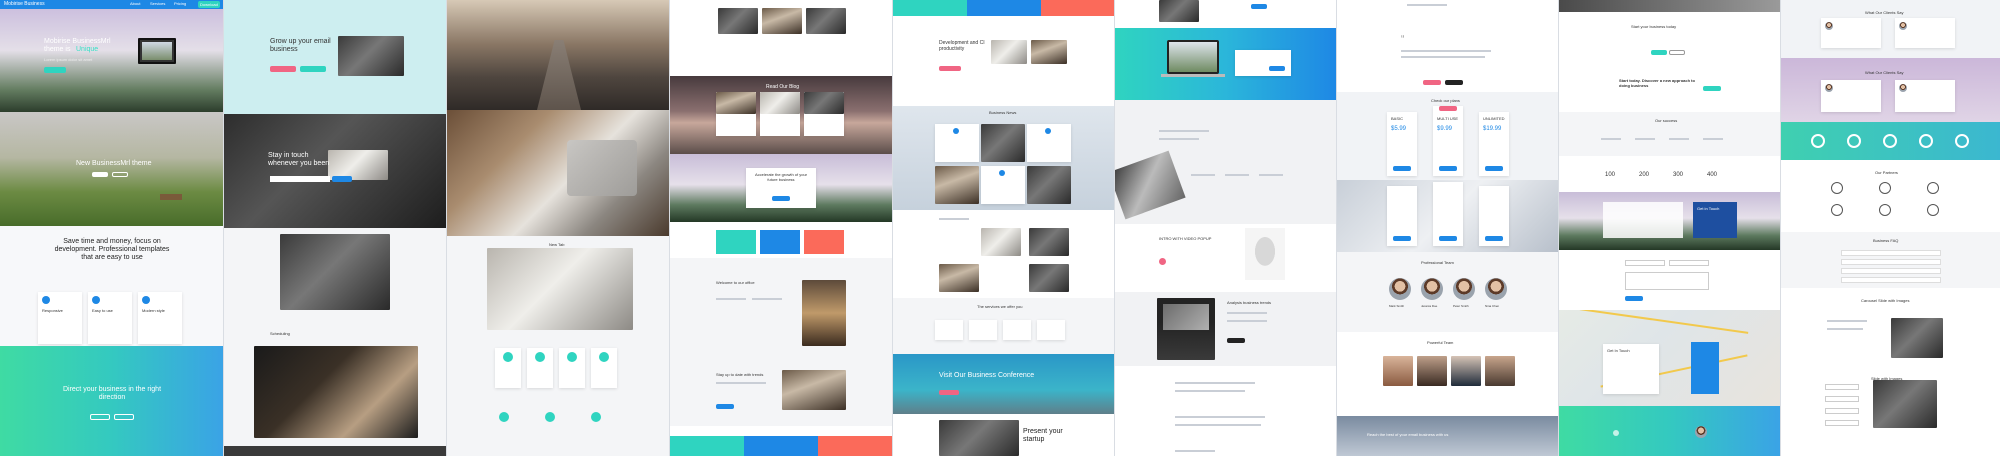 This screenshot has width=2000, height=456. What do you see at coordinates (1263, 63) in the screenshot?
I see `laptop-hero-card` at bounding box center [1263, 63].